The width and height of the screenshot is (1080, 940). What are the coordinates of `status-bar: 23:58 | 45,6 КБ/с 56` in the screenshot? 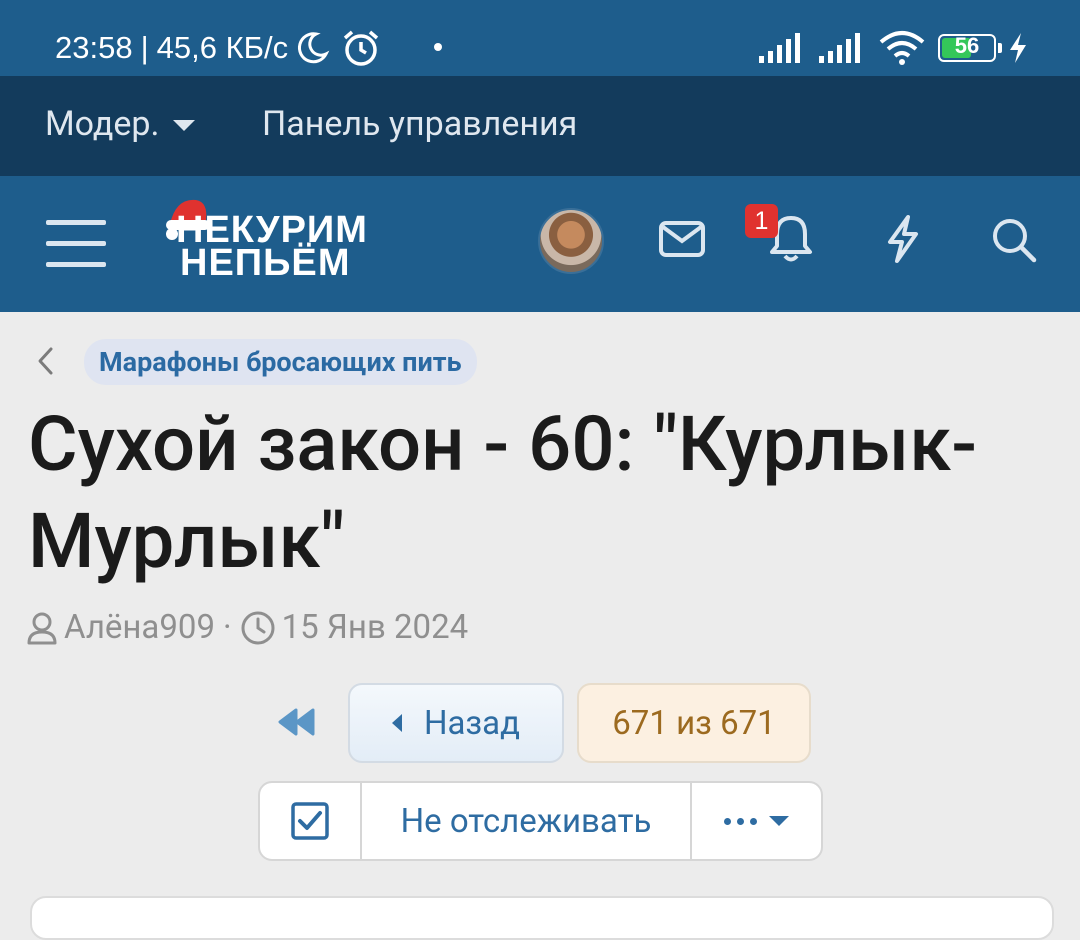 It's located at (540, 38).